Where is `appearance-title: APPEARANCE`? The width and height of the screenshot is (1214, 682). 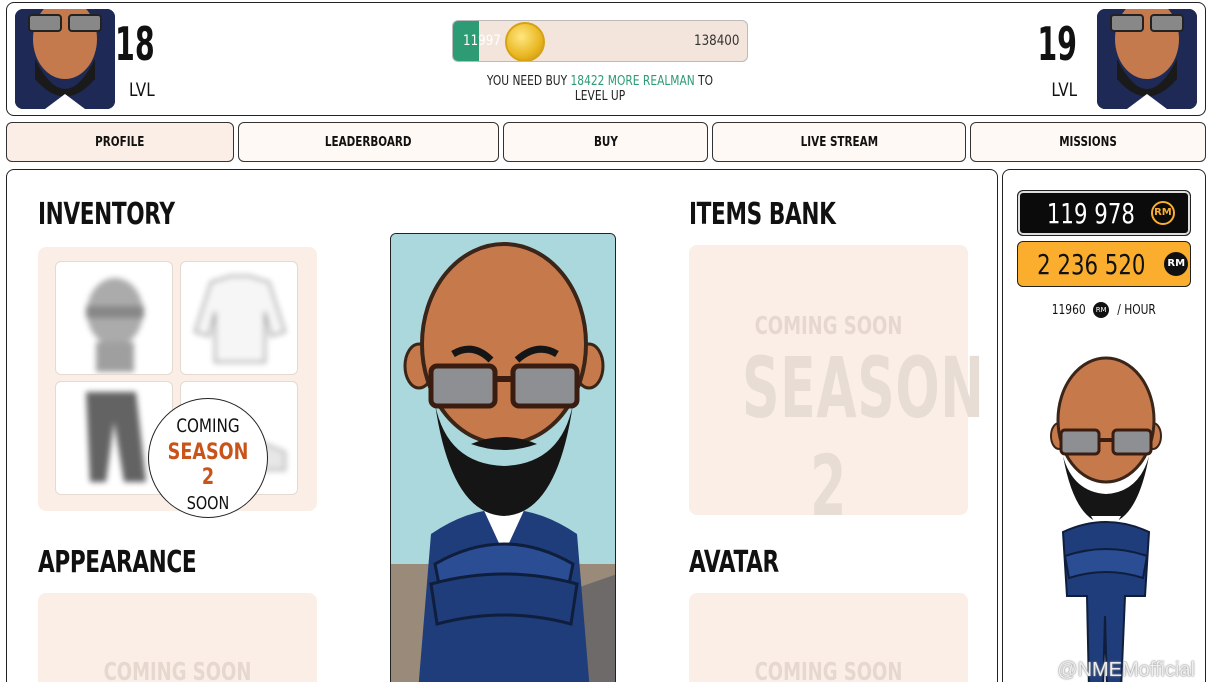 appearance-title: APPEARANCE is located at coordinates (117, 562).